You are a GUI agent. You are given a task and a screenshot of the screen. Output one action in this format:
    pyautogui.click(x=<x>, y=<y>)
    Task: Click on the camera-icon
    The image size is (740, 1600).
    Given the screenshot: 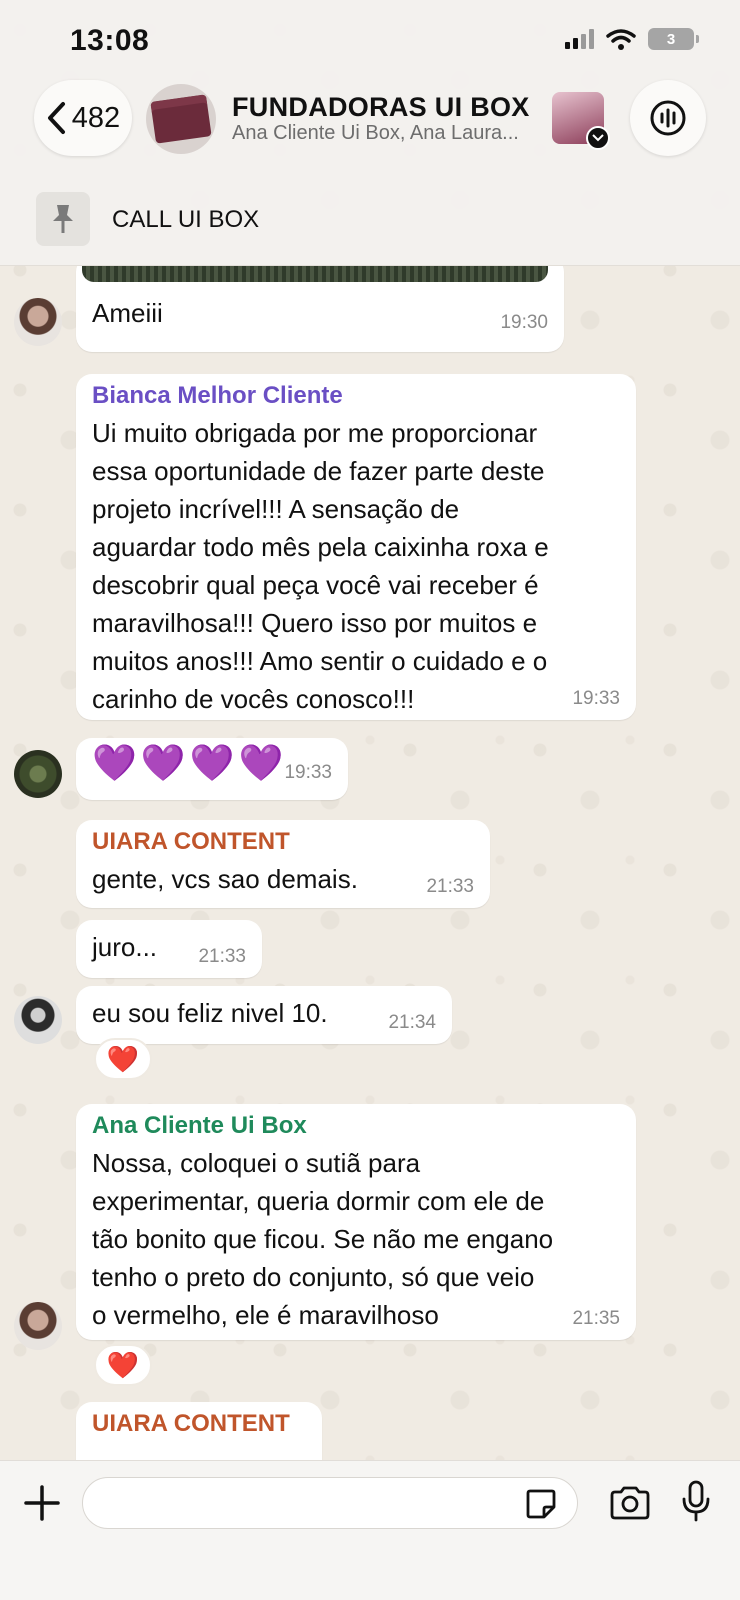 What is the action you would take?
    pyautogui.click(x=630, y=1503)
    